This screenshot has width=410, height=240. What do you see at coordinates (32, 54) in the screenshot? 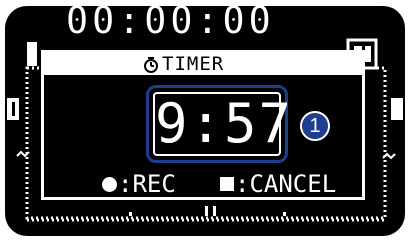
I see `left-bracket` at bounding box center [32, 54].